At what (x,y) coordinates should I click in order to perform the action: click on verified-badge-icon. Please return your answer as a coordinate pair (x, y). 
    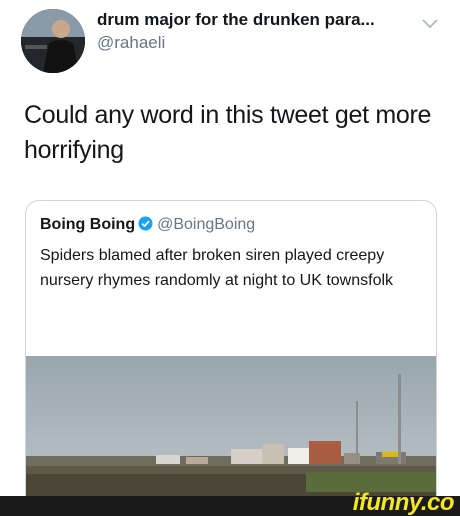
    Looking at the image, I should click on (145, 223).